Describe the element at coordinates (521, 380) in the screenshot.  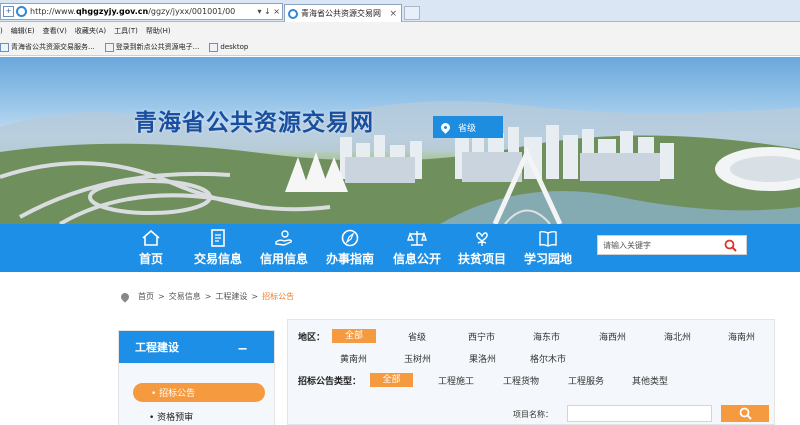
I see `type-option: 工程货物` at that location.